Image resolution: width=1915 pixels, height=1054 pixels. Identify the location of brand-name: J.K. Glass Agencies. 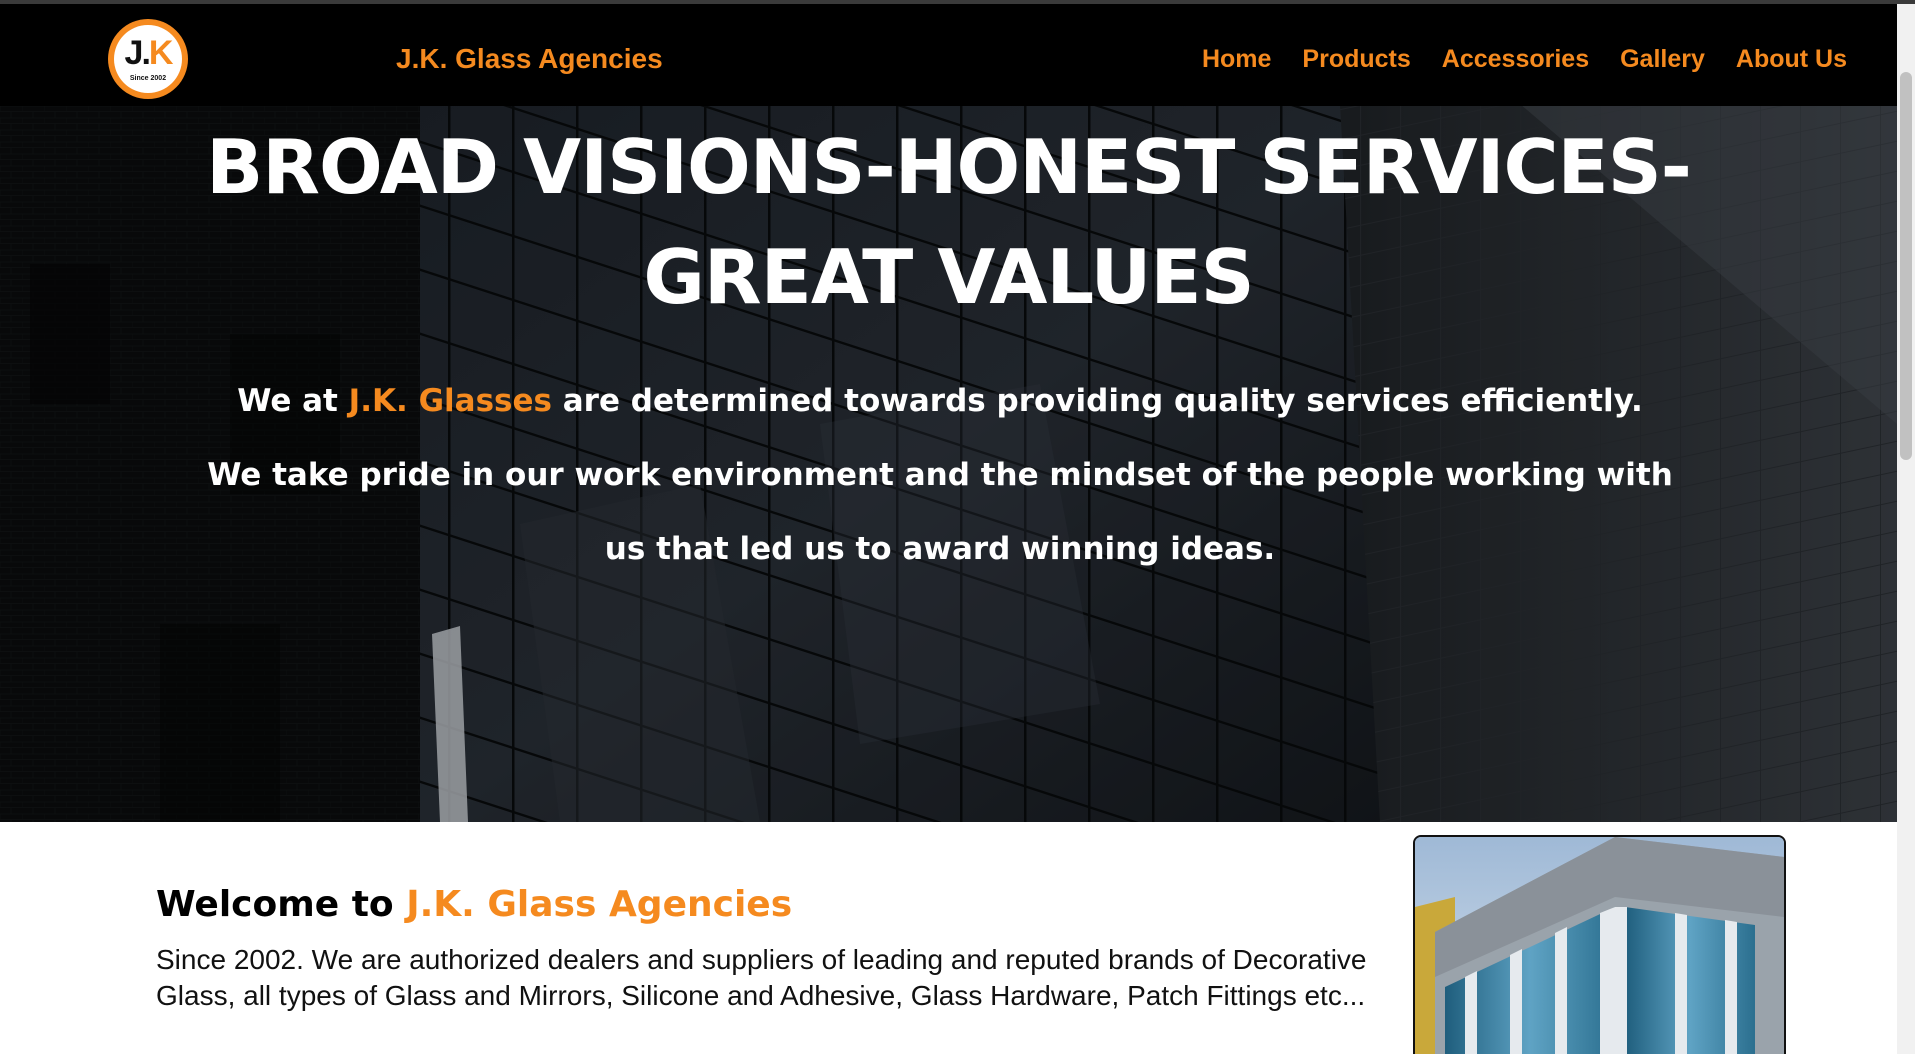
(529, 59).